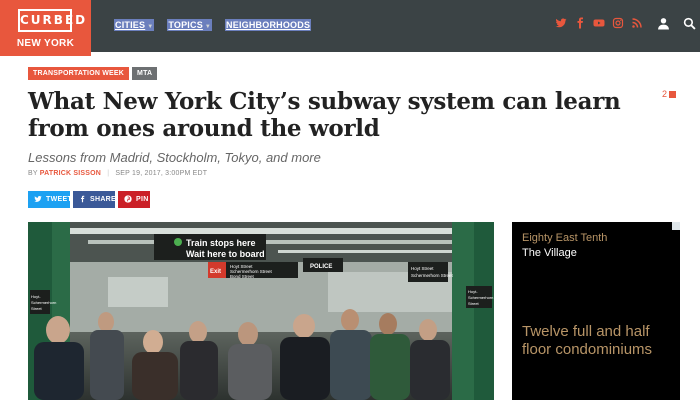 This screenshot has width=700, height=400. What do you see at coordinates (664, 24) in the screenshot?
I see `user-icon` at bounding box center [664, 24].